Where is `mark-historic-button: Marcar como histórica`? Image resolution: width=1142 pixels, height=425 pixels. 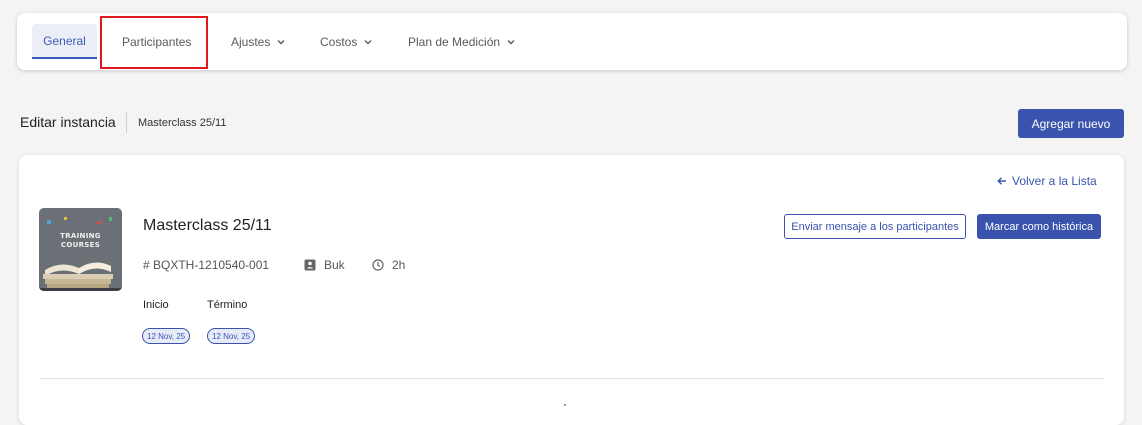 mark-historic-button: Marcar como histórica is located at coordinates (1039, 226).